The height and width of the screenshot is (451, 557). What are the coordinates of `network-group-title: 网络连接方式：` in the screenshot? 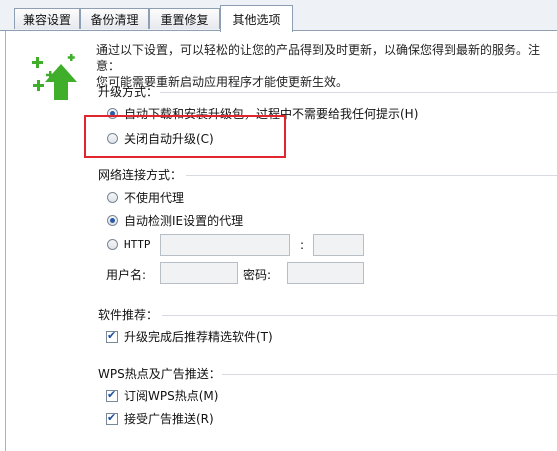 It's located at (140, 175).